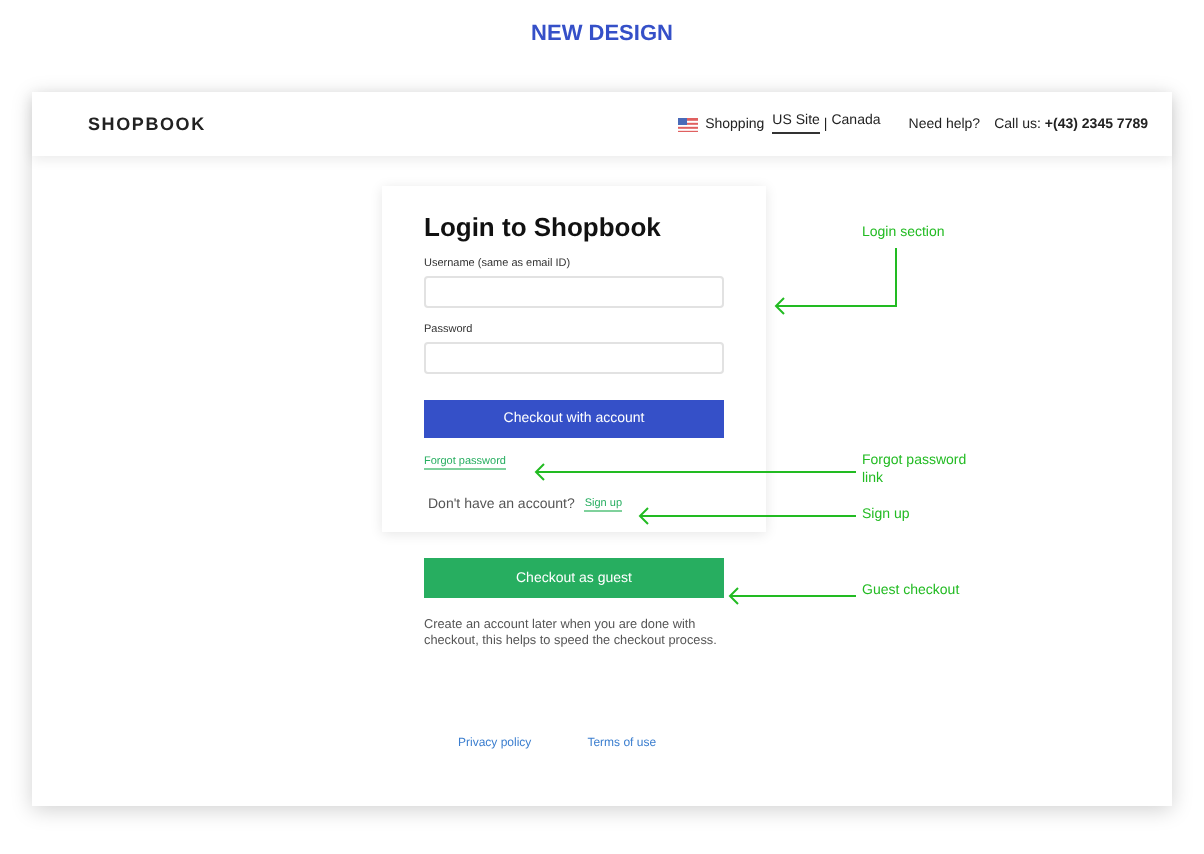 This screenshot has height=854, width=1204. I want to click on page-heading: NEW DESIGN, so click(602, 36).